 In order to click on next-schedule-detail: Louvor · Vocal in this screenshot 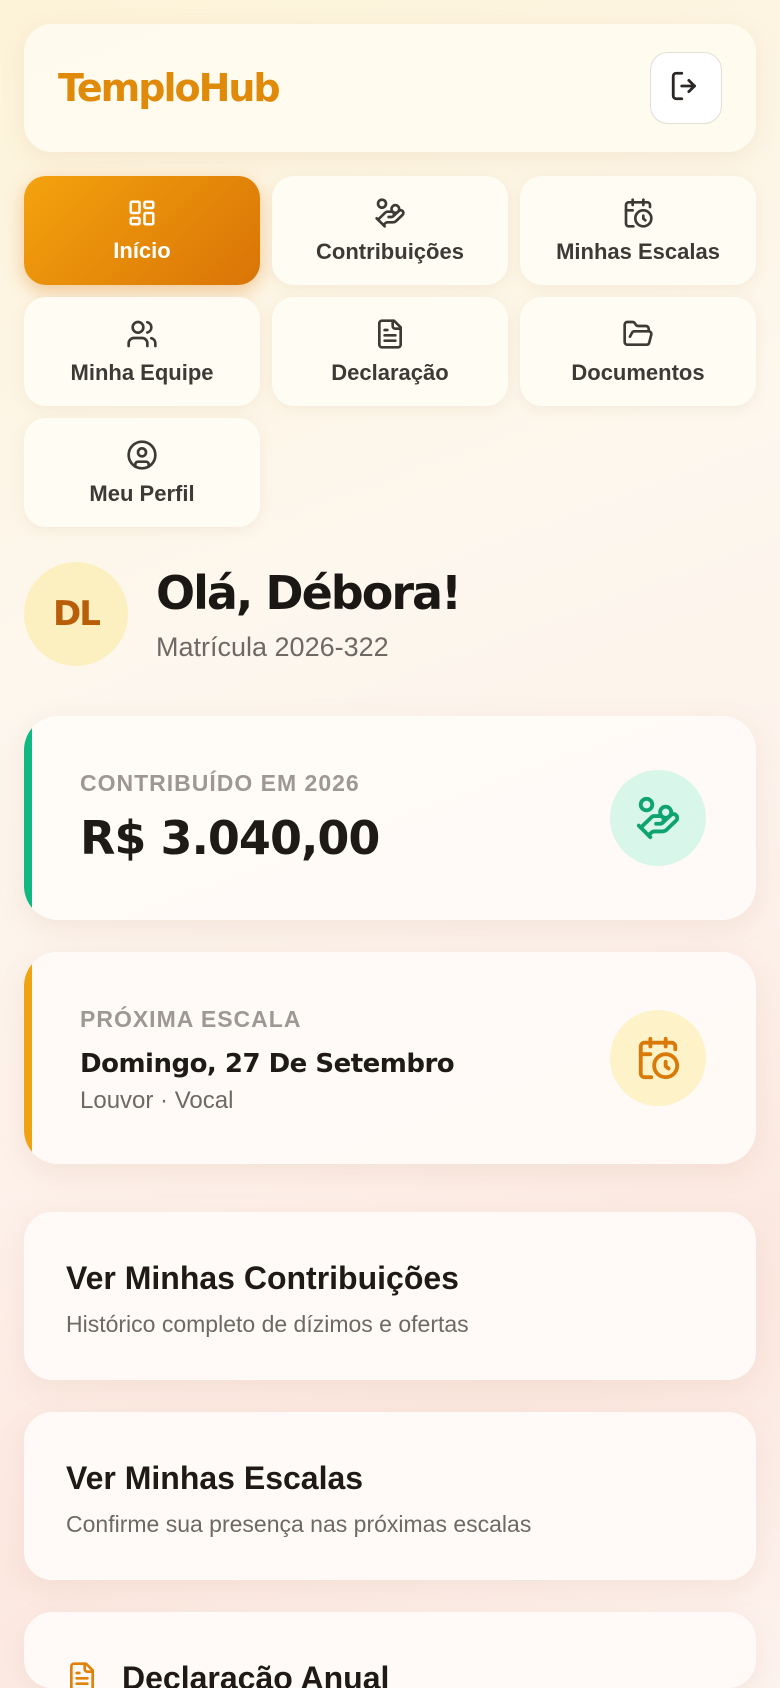, I will do `click(157, 1100)`.